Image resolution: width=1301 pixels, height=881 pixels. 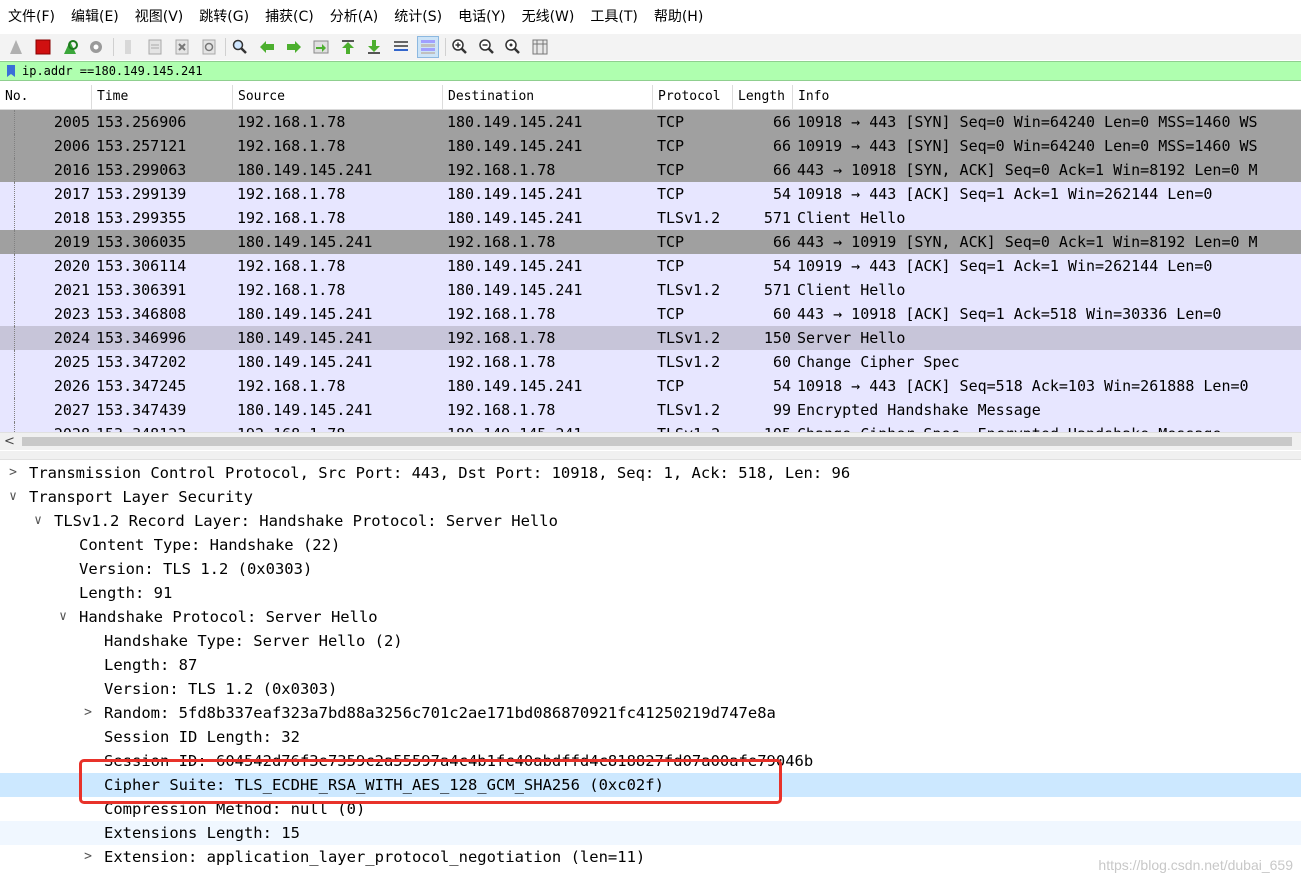 What do you see at coordinates (31, 17) in the screenshot?
I see `menu-item-0: 文件(F)` at bounding box center [31, 17].